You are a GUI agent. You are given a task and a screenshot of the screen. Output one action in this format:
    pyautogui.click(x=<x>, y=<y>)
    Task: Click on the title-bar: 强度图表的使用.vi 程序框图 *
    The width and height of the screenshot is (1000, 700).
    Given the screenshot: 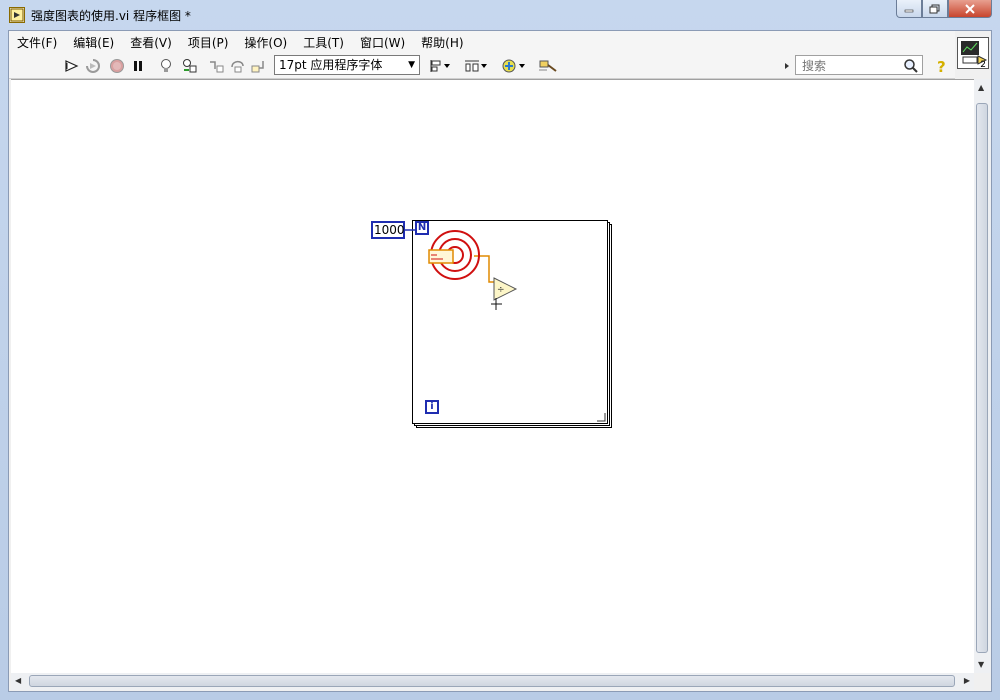 What is the action you would take?
    pyautogui.click(x=500, y=15)
    